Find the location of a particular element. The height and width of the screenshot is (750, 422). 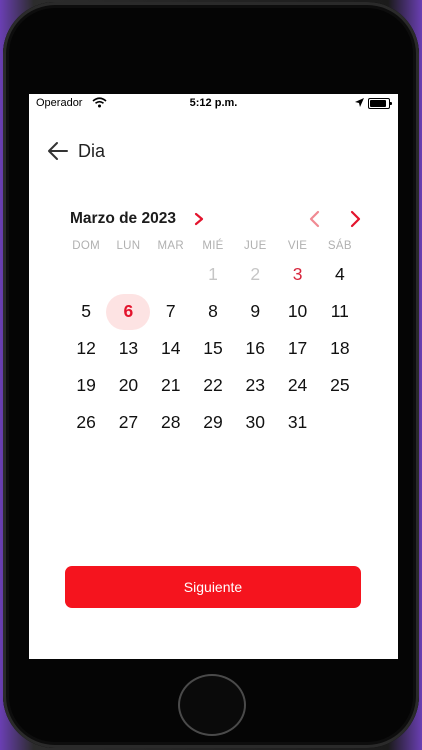

calendar-day: 28 is located at coordinates (171, 422).